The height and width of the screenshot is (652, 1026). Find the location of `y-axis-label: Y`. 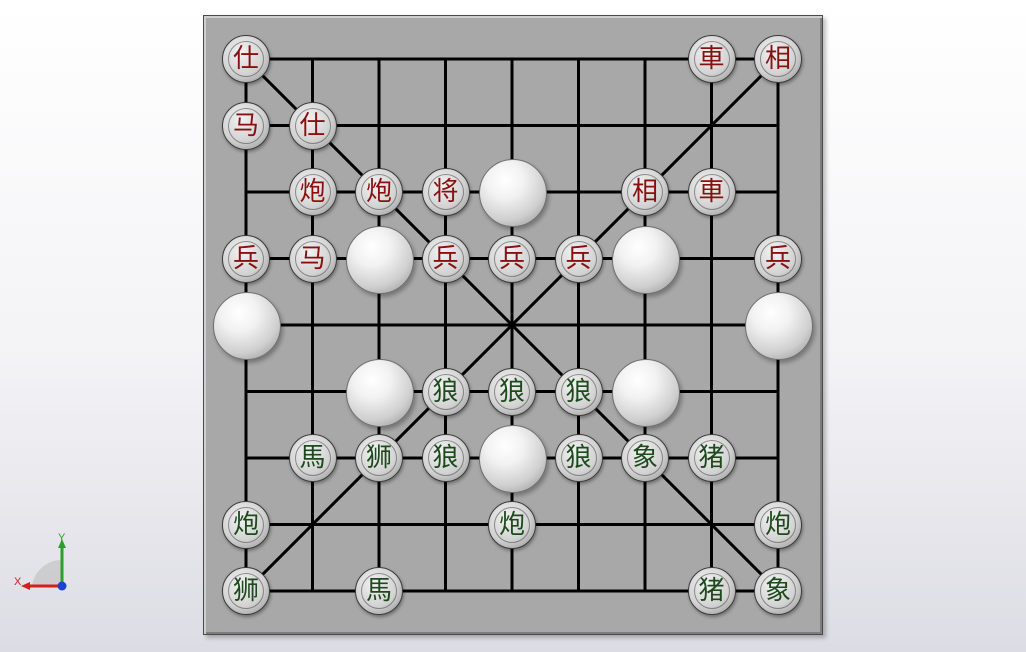

y-axis-label: Y is located at coordinates (62, 538).